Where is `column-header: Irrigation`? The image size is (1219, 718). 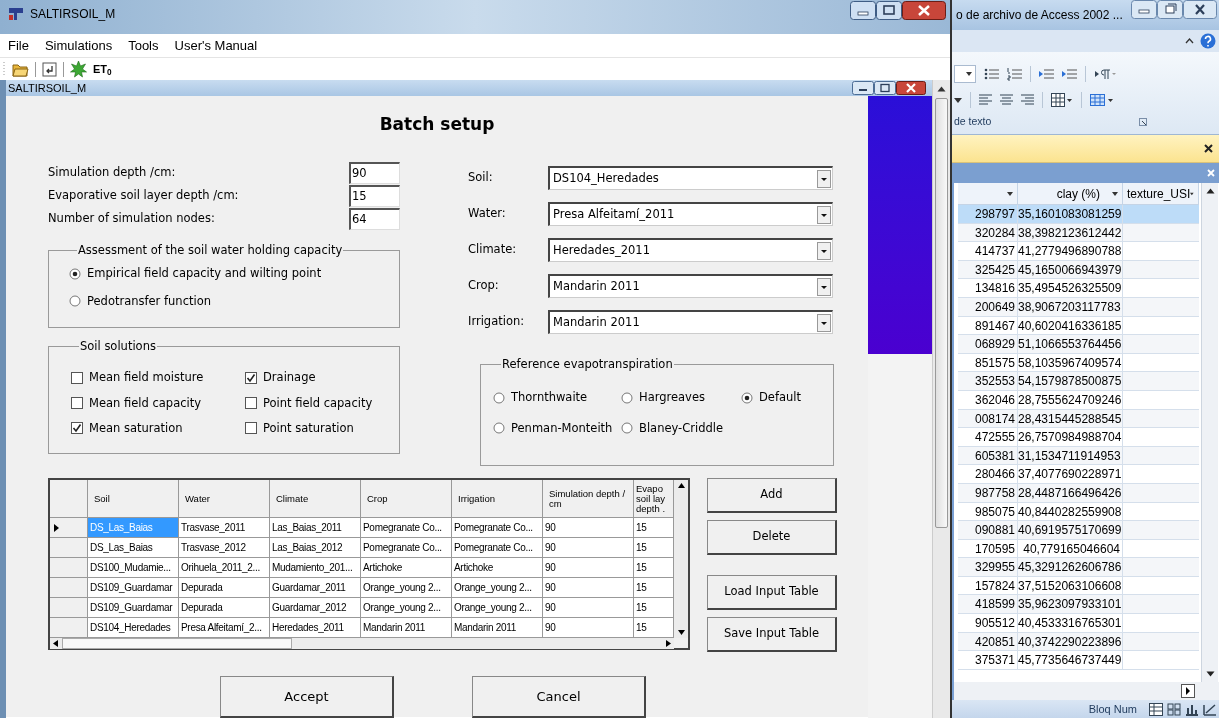 column-header: Irrigation is located at coordinates (497, 499).